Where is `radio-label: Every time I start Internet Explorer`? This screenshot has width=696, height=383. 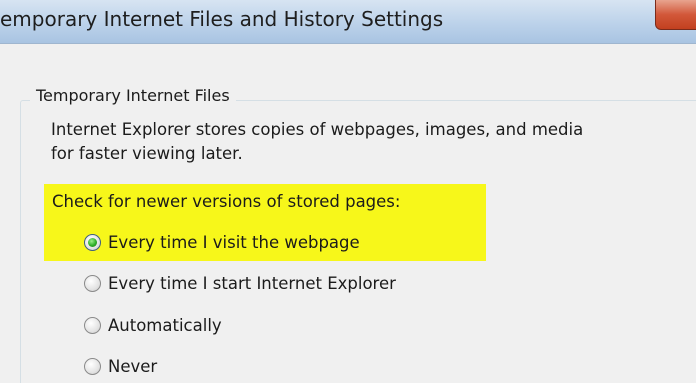 radio-label: Every time I start Internet Explorer is located at coordinates (252, 283).